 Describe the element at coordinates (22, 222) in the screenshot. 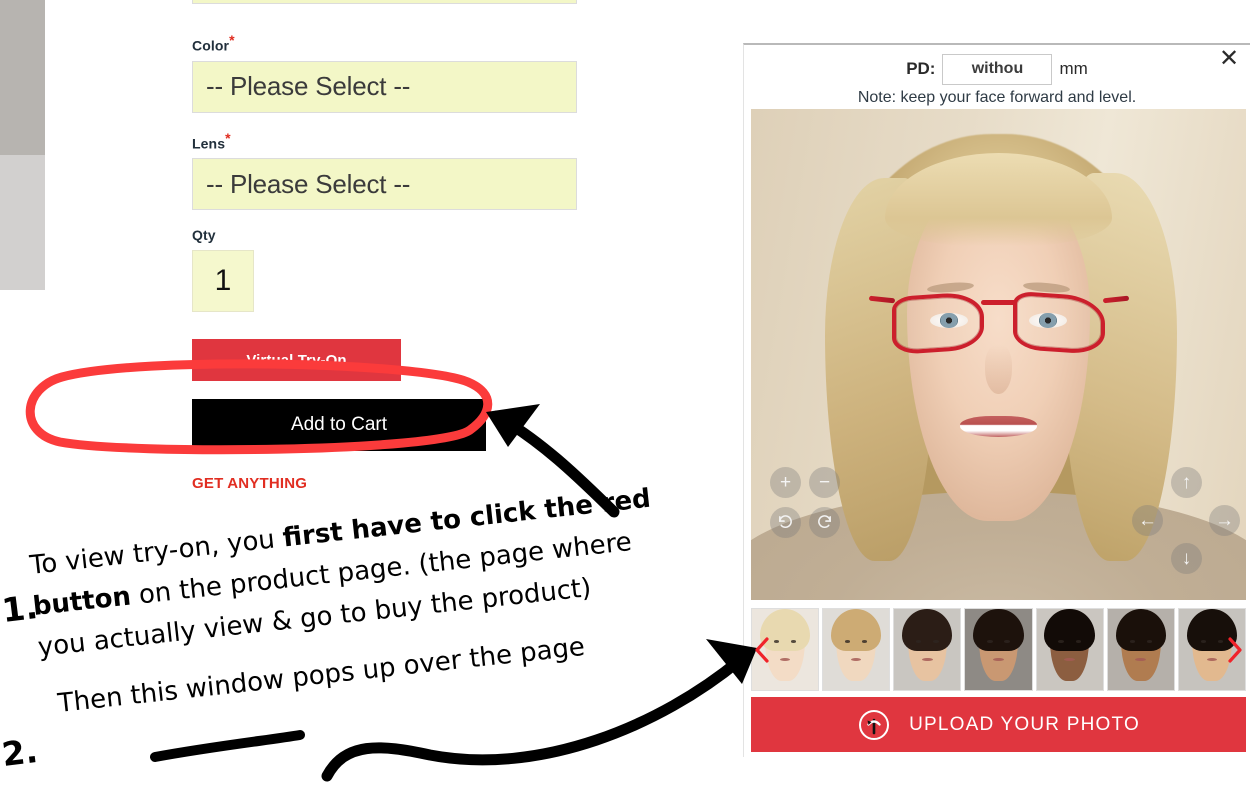

I see `left-gray-block-lower` at that location.